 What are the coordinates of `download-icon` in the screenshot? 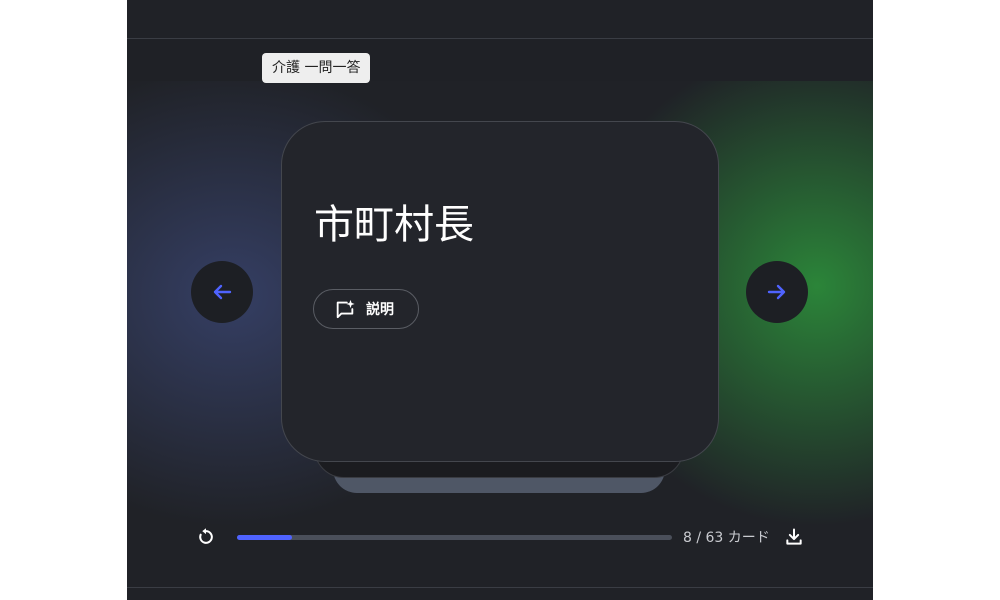 It's located at (794, 537).